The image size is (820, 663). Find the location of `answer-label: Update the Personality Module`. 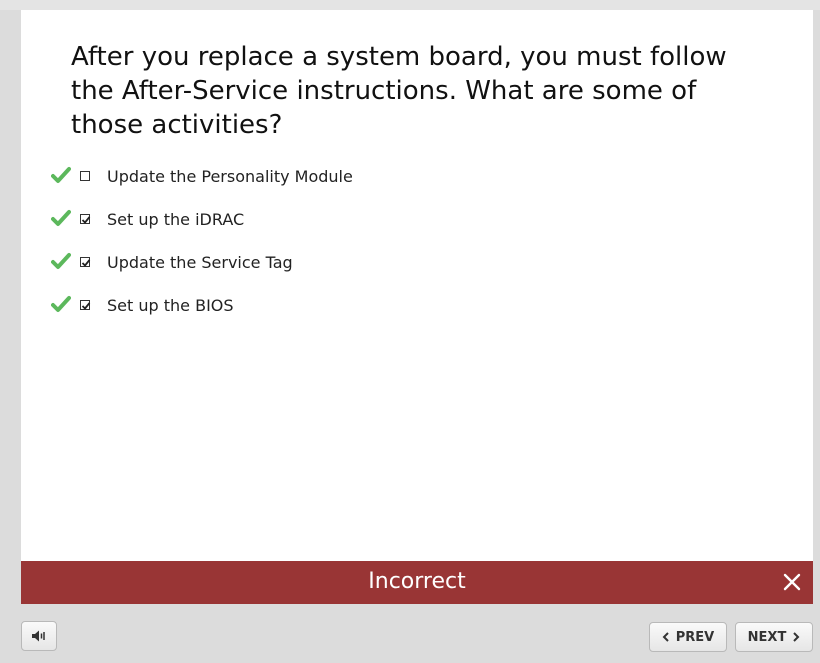

answer-label: Update the Personality Module is located at coordinates (230, 176).